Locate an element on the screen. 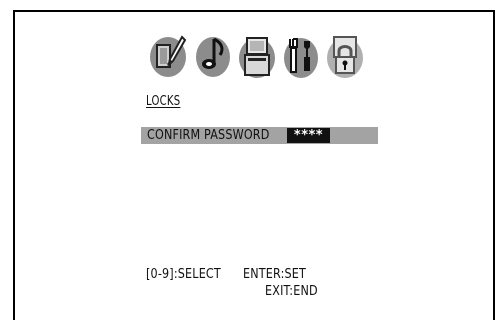 This screenshot has height=320, width=503. exit-hint: EXIT:END is located at coordinates (291, 291).